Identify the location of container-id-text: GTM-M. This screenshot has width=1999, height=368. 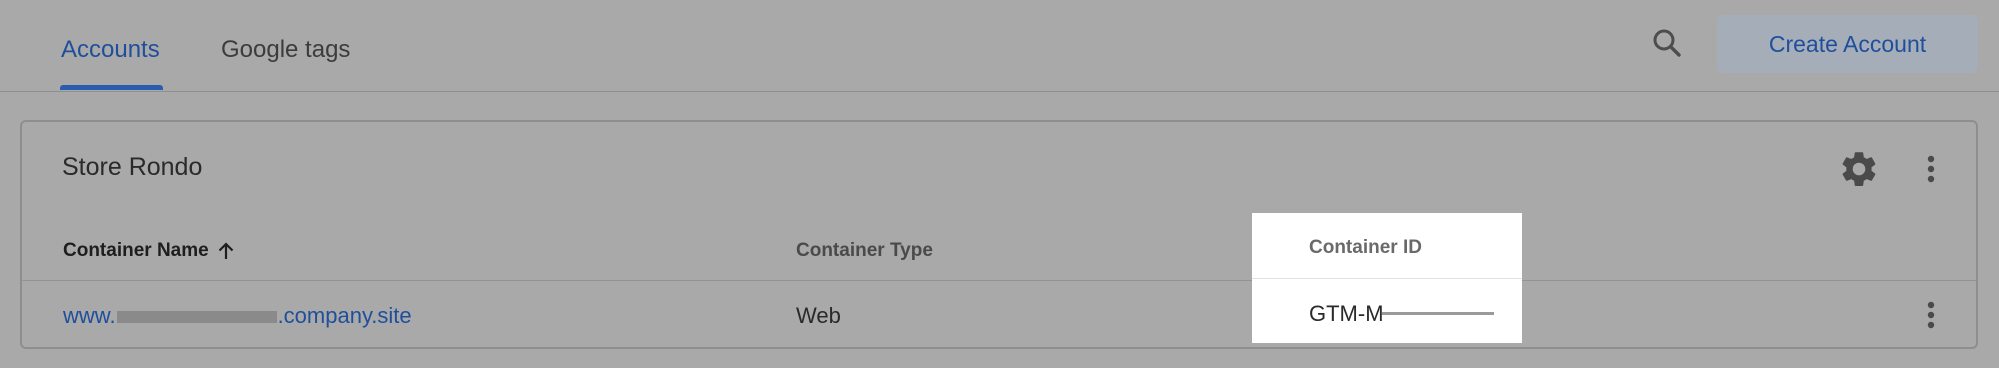
(1346, 313).